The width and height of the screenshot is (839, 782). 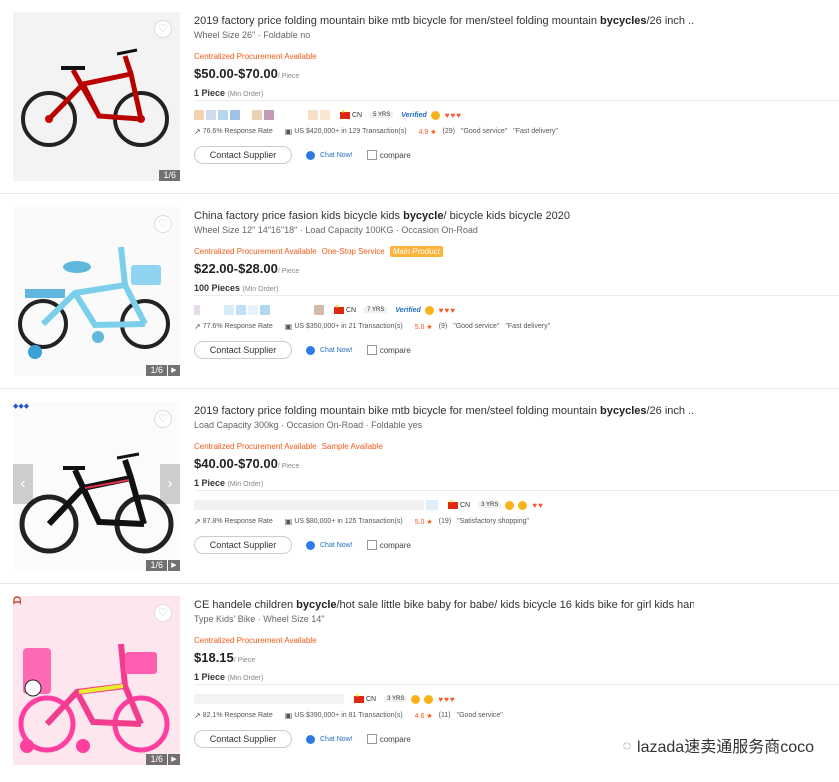 What do you see at coordinates (96, 291) in the screenshot?
I see `product-image: ♡ 1/6 ▶` at bounding box center [96, 291].